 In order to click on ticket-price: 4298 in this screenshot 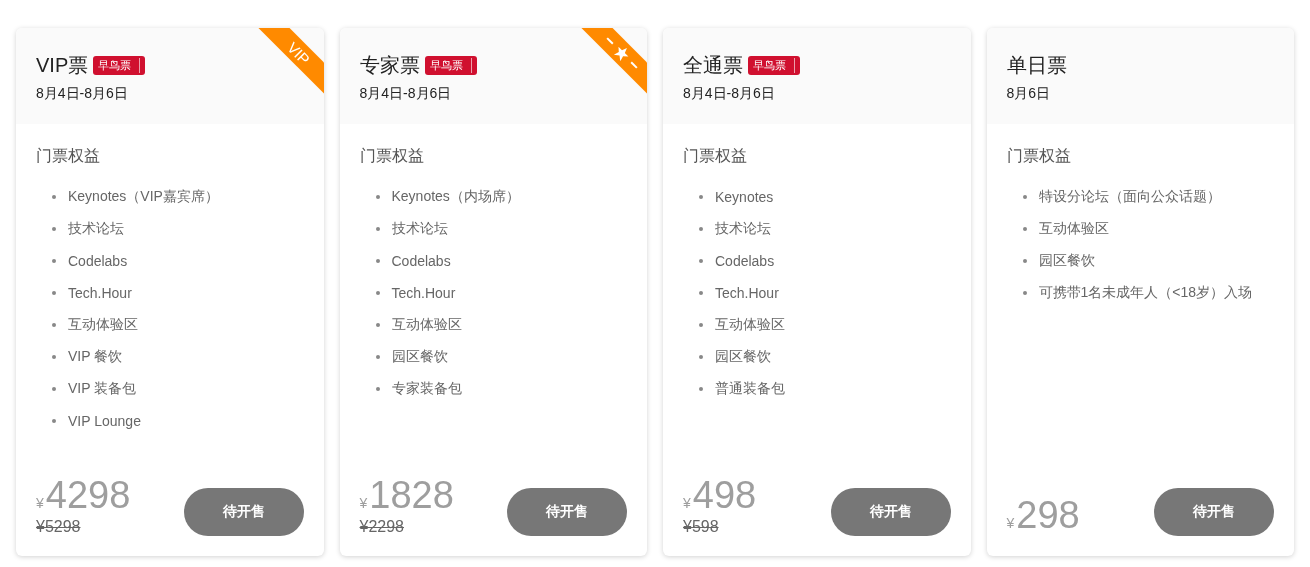, I will do `click(88, 495)`.